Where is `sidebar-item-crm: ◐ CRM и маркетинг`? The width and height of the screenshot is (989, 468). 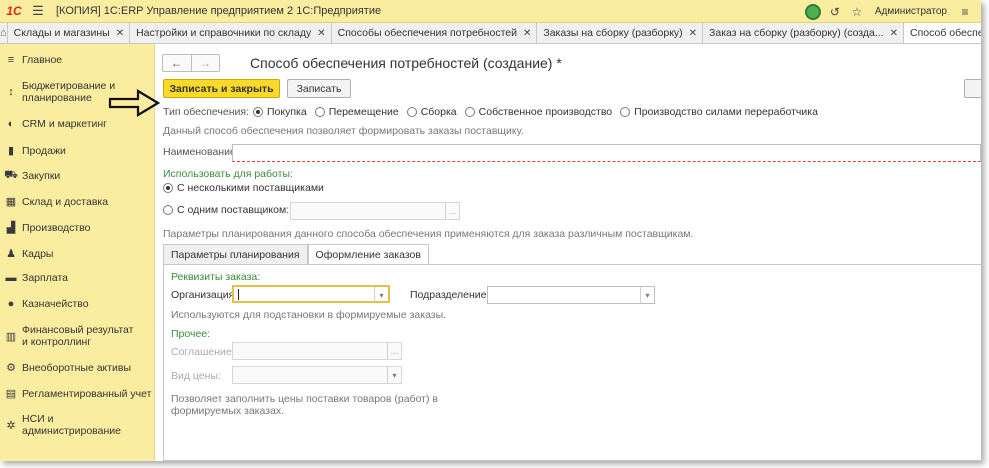 sidebar-item-crm: ◐ CRM и маркетинг is located at coordinates (77, 124).